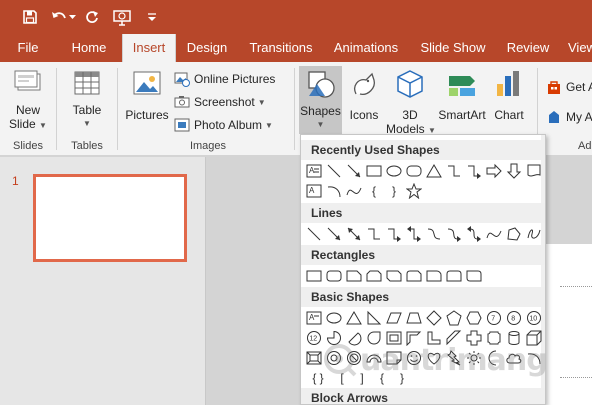 The width and height of the screenshot is (592, 405). I want to click on hexagon-shape, so click(474, 318).